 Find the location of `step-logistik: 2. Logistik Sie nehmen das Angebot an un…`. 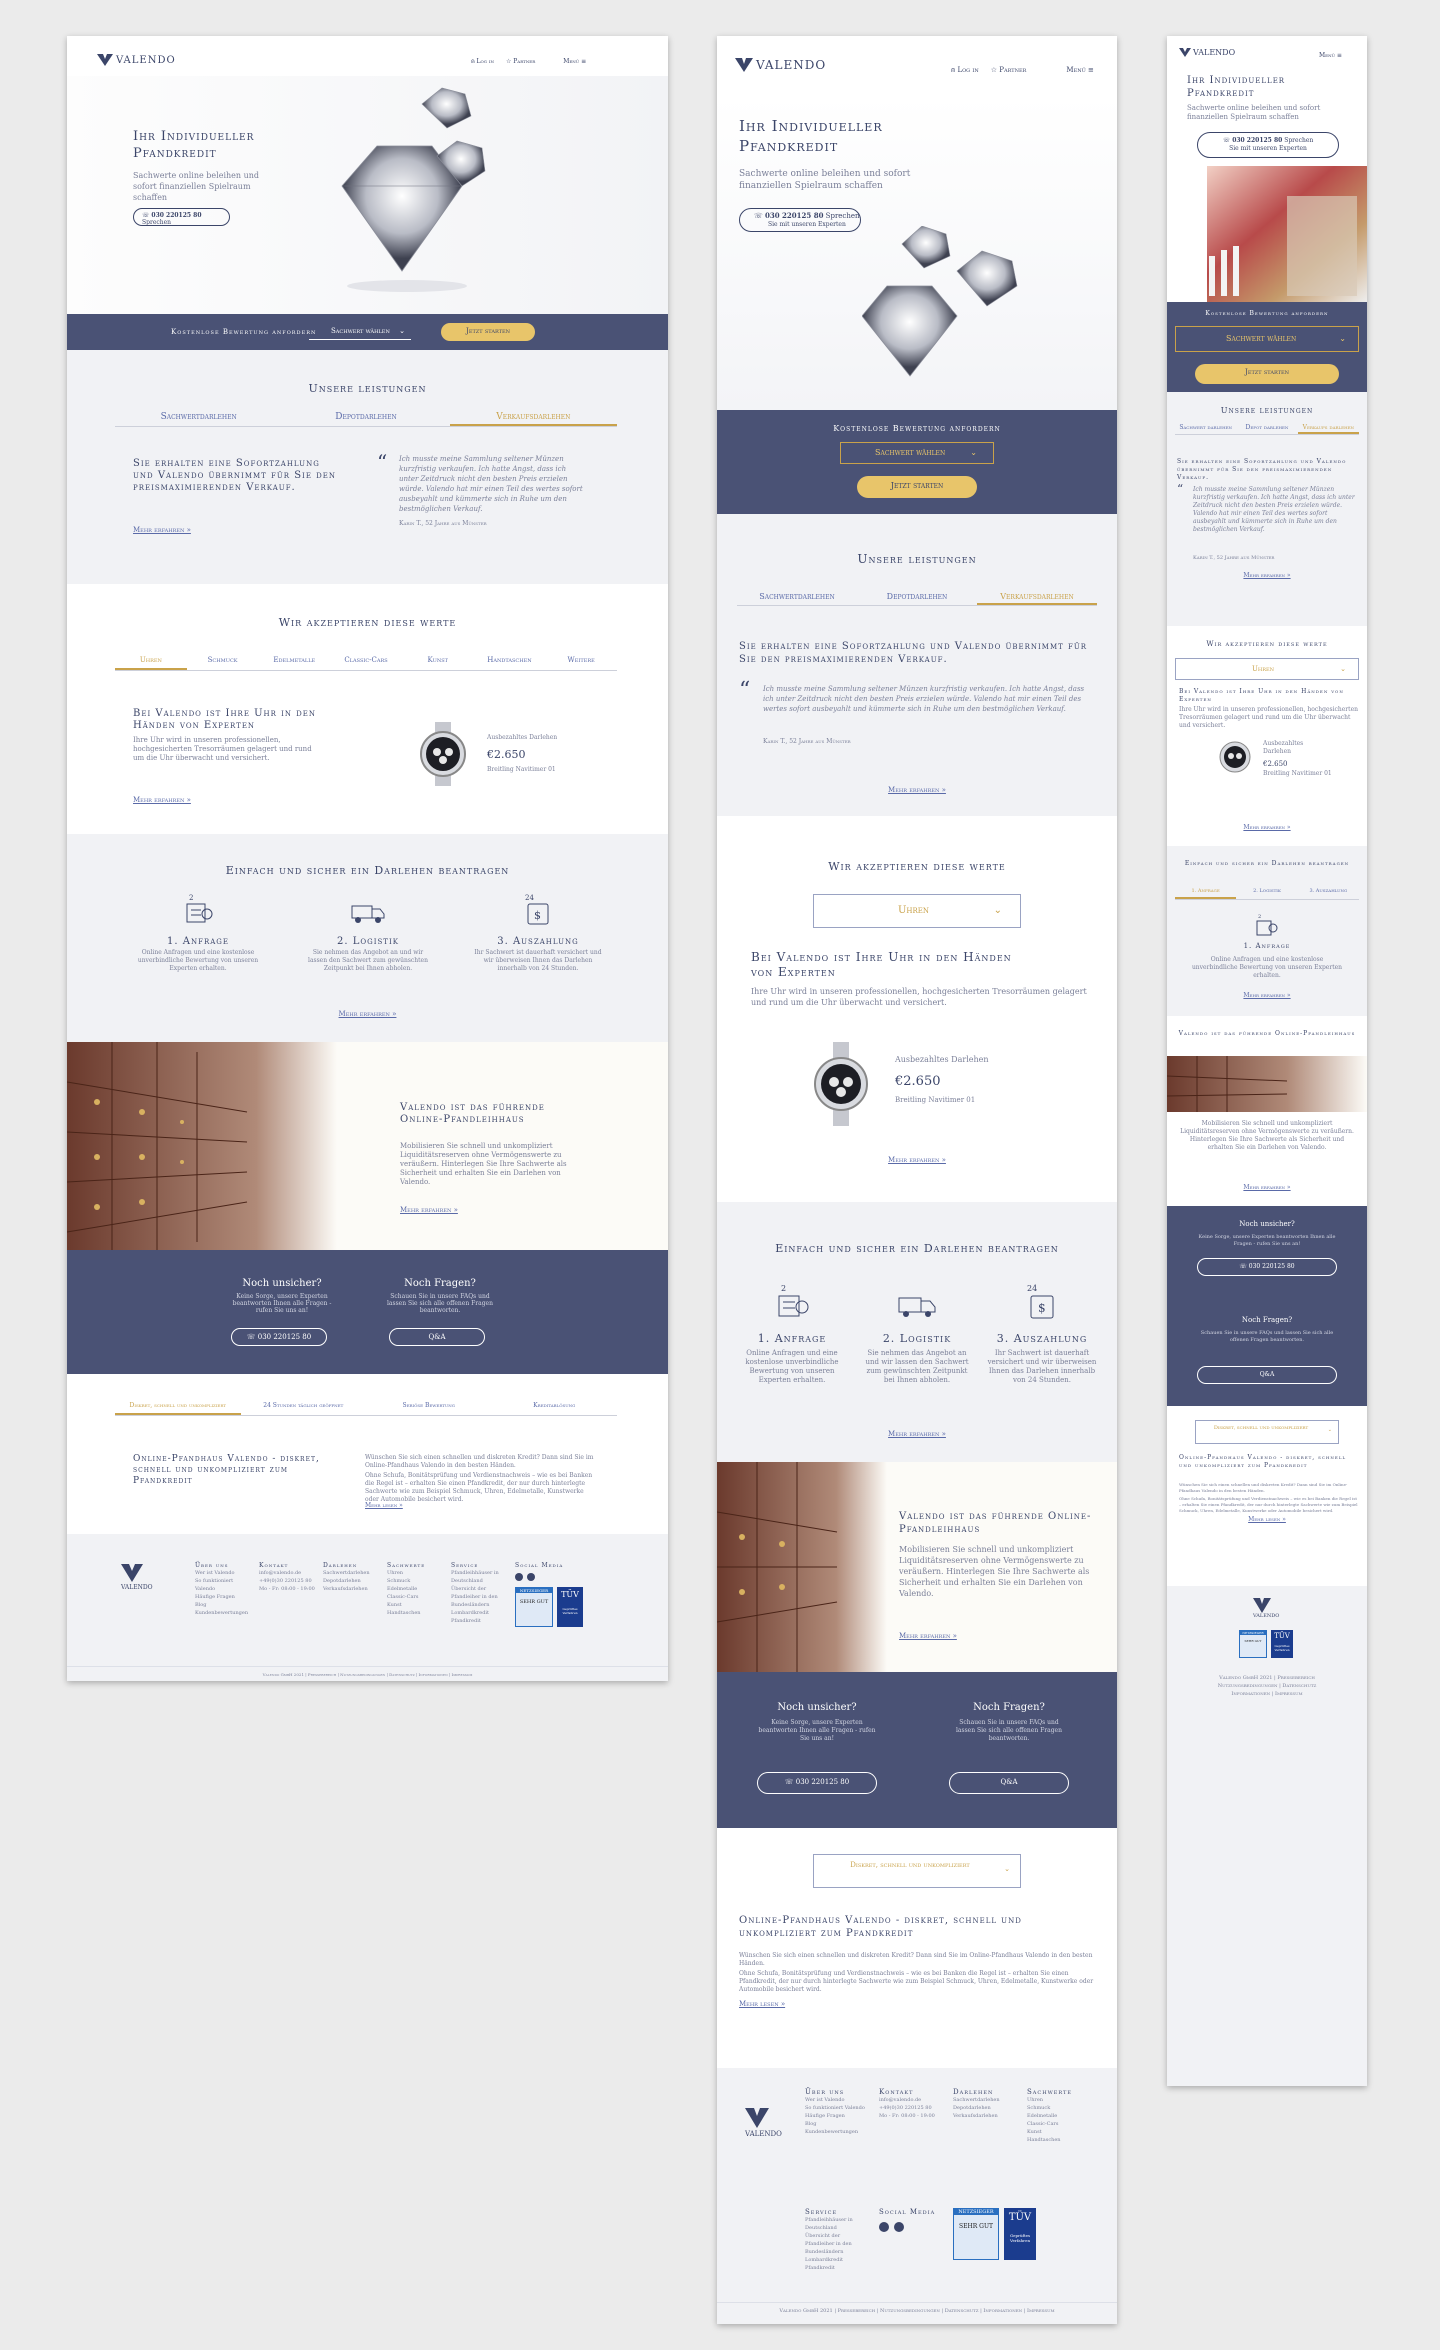

step-logistik: 2. Logistik Sie nehmen das Angebot an un… is located at coordinates (368, 932).